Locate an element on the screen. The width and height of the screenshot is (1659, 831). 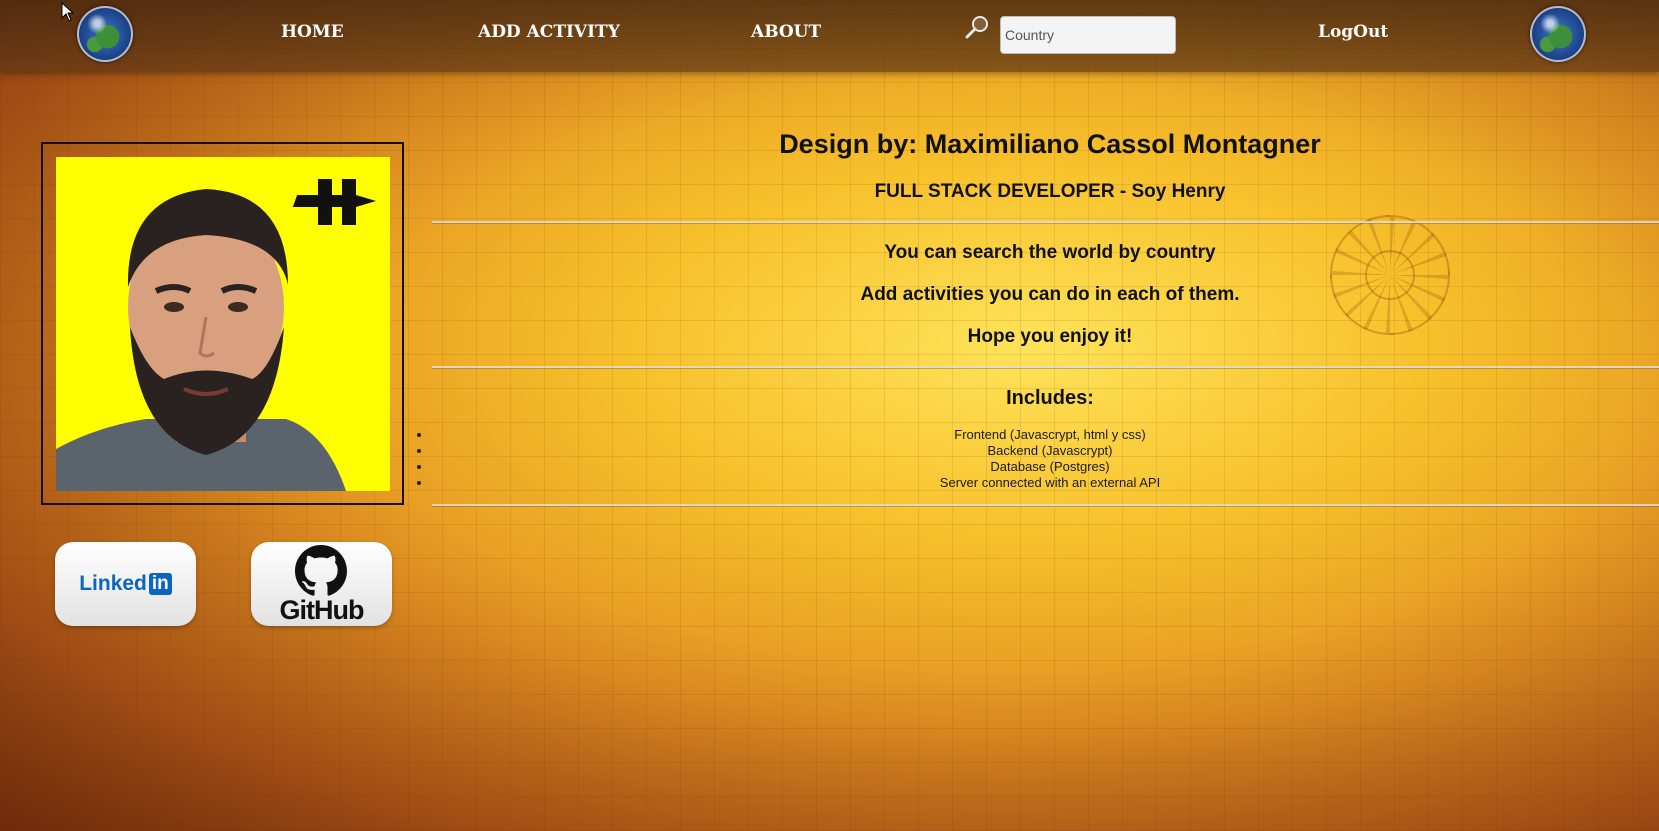
profile-portrait is located at coordinates (216, 335).